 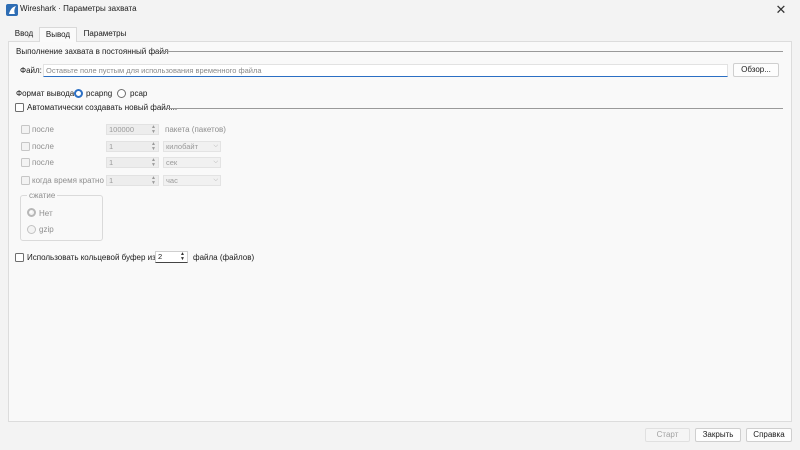 What do you see at coordinates (192, 162) in the screenshot?
I see `rule-time-unit-combo: сек ⌵` at bounding box center [192, 162].